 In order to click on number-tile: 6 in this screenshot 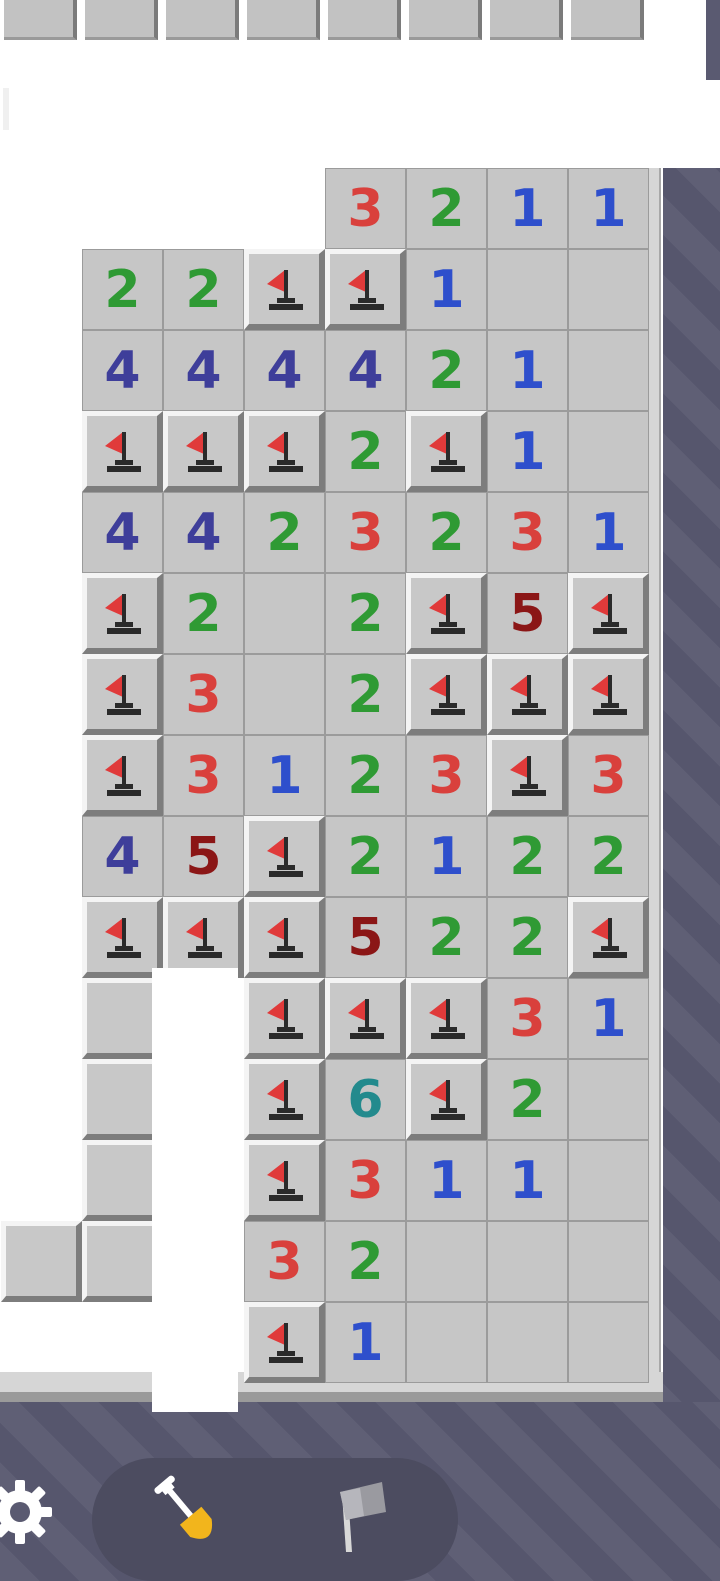, I will do `click(365, 1099)`.